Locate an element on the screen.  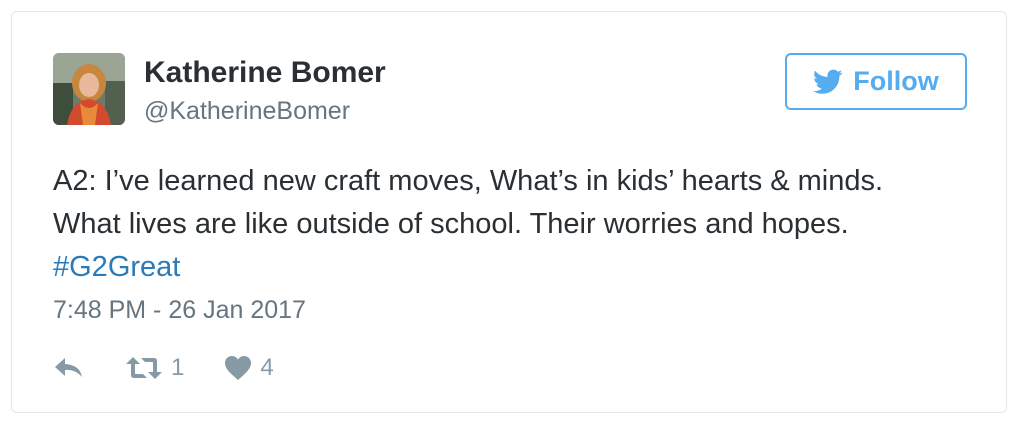
reply-button is located at coordinates (69, 368).